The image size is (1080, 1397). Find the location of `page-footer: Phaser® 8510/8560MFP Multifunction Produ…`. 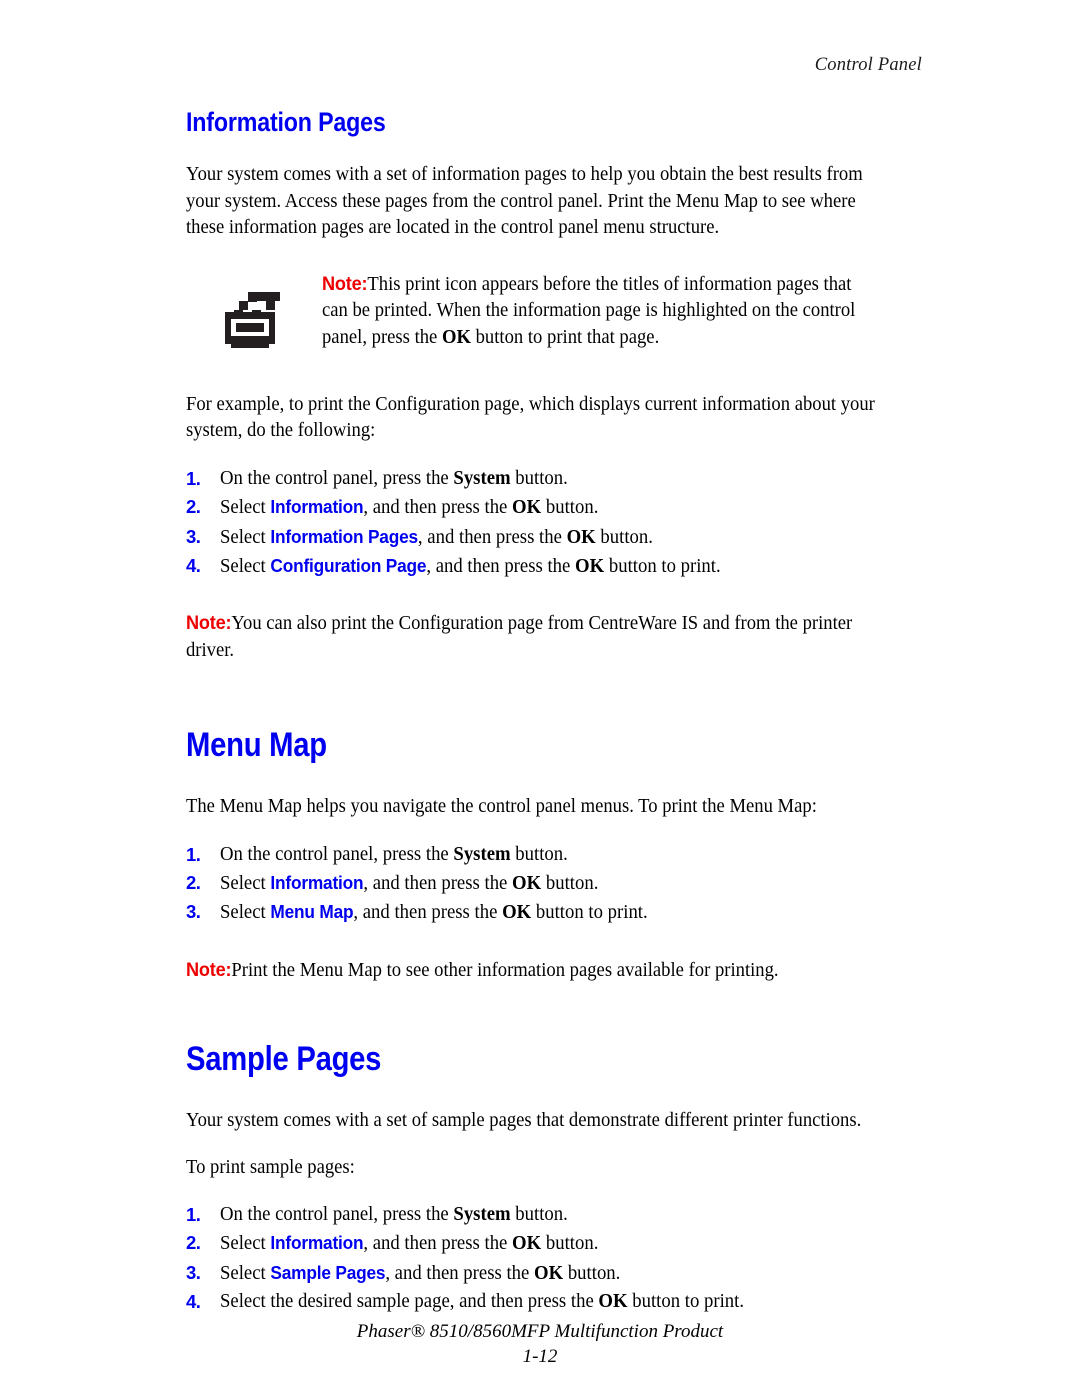

page-footer: Phaser® 8510/8560MFP Multifunction Produ… is located at coordinates (540, 1344).